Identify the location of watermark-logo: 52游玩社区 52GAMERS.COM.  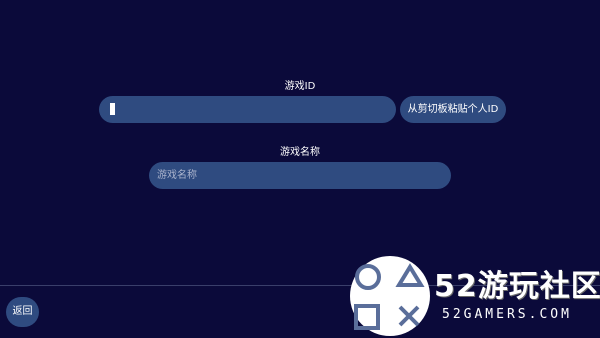
(474, 296).